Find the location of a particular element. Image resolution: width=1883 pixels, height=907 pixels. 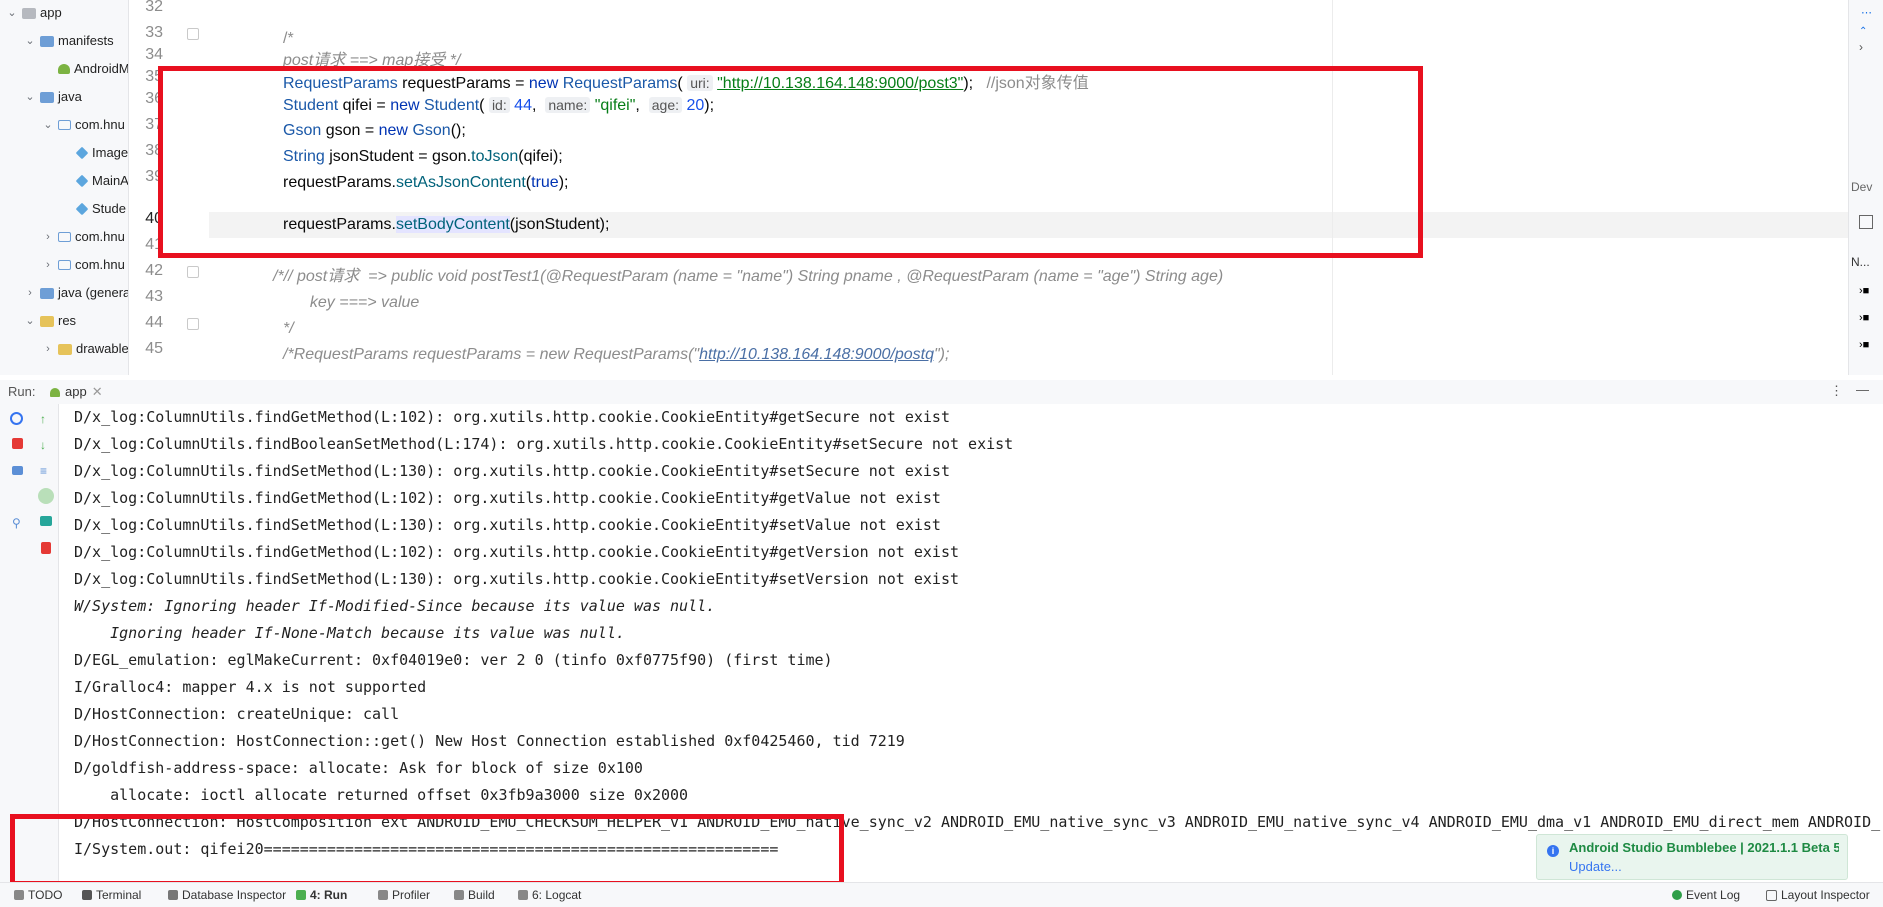

run-tab-app: app ✕ is located at coordinates (76, 393).